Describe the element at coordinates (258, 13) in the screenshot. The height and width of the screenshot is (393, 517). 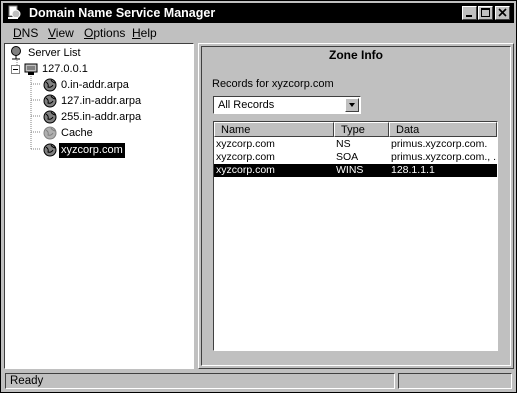
I see `title-bar: Domain Name Service Manager` at that location.